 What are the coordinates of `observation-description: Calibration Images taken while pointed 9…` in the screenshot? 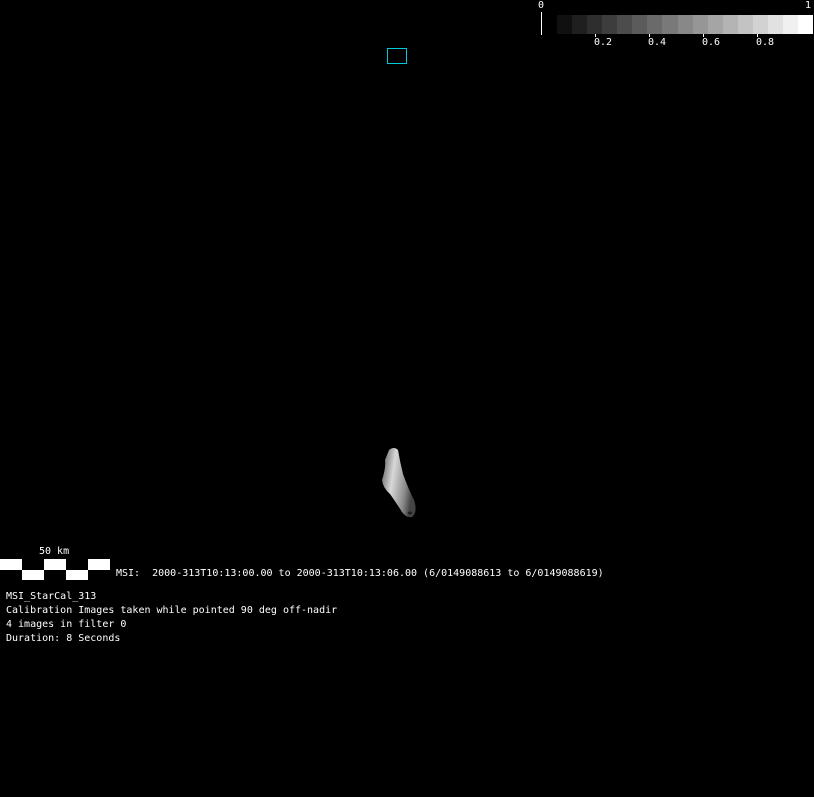 It's located at (172, 610).